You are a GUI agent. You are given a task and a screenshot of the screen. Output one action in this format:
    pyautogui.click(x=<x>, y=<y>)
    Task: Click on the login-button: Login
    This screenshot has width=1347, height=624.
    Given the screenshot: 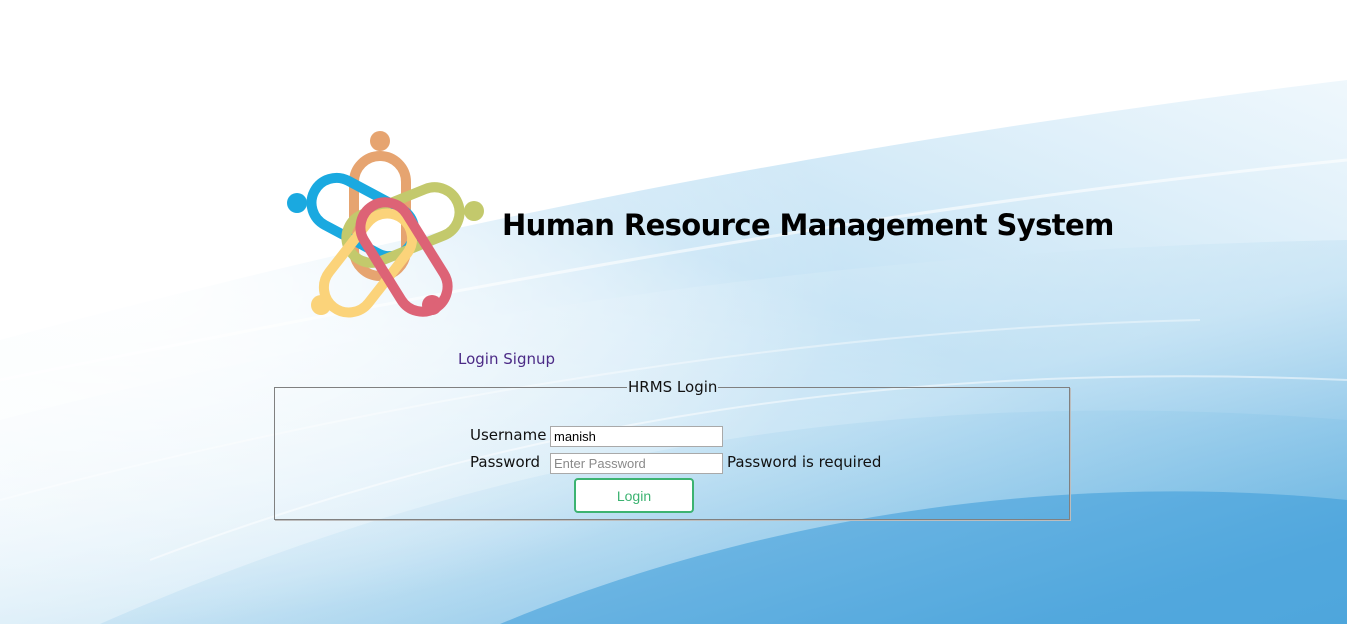 What is the action you would take?
    pyautogui.click(x=634, y=495)
    